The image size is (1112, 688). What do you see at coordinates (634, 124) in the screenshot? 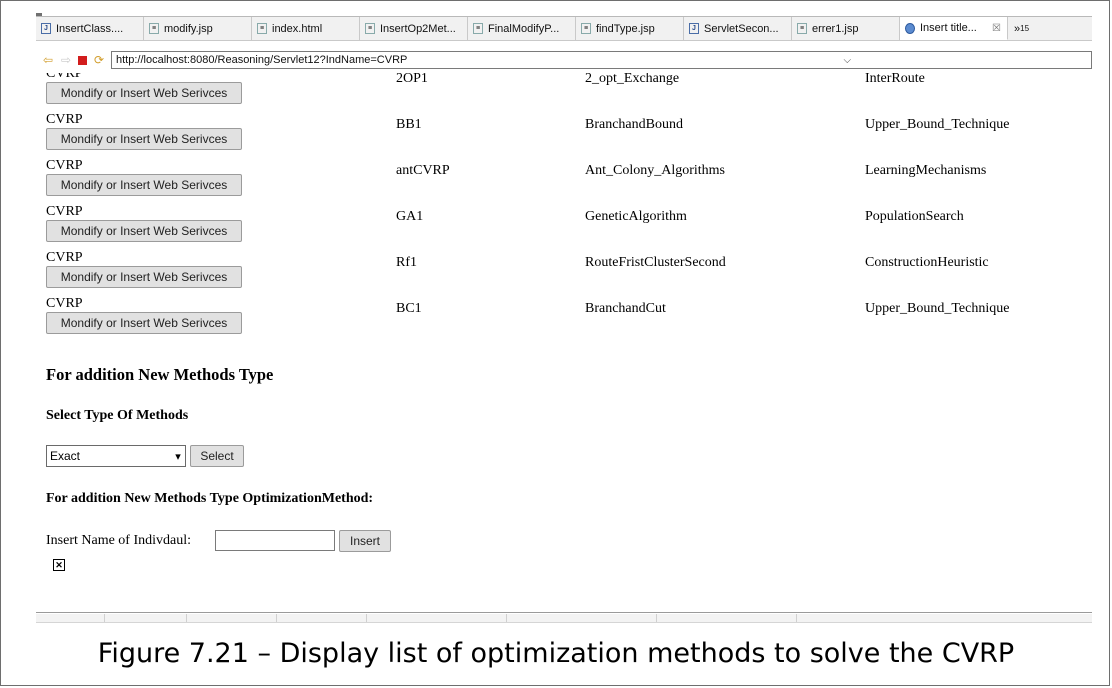
I see `row-method: BranchandBound` at bounding box center [634, 124].